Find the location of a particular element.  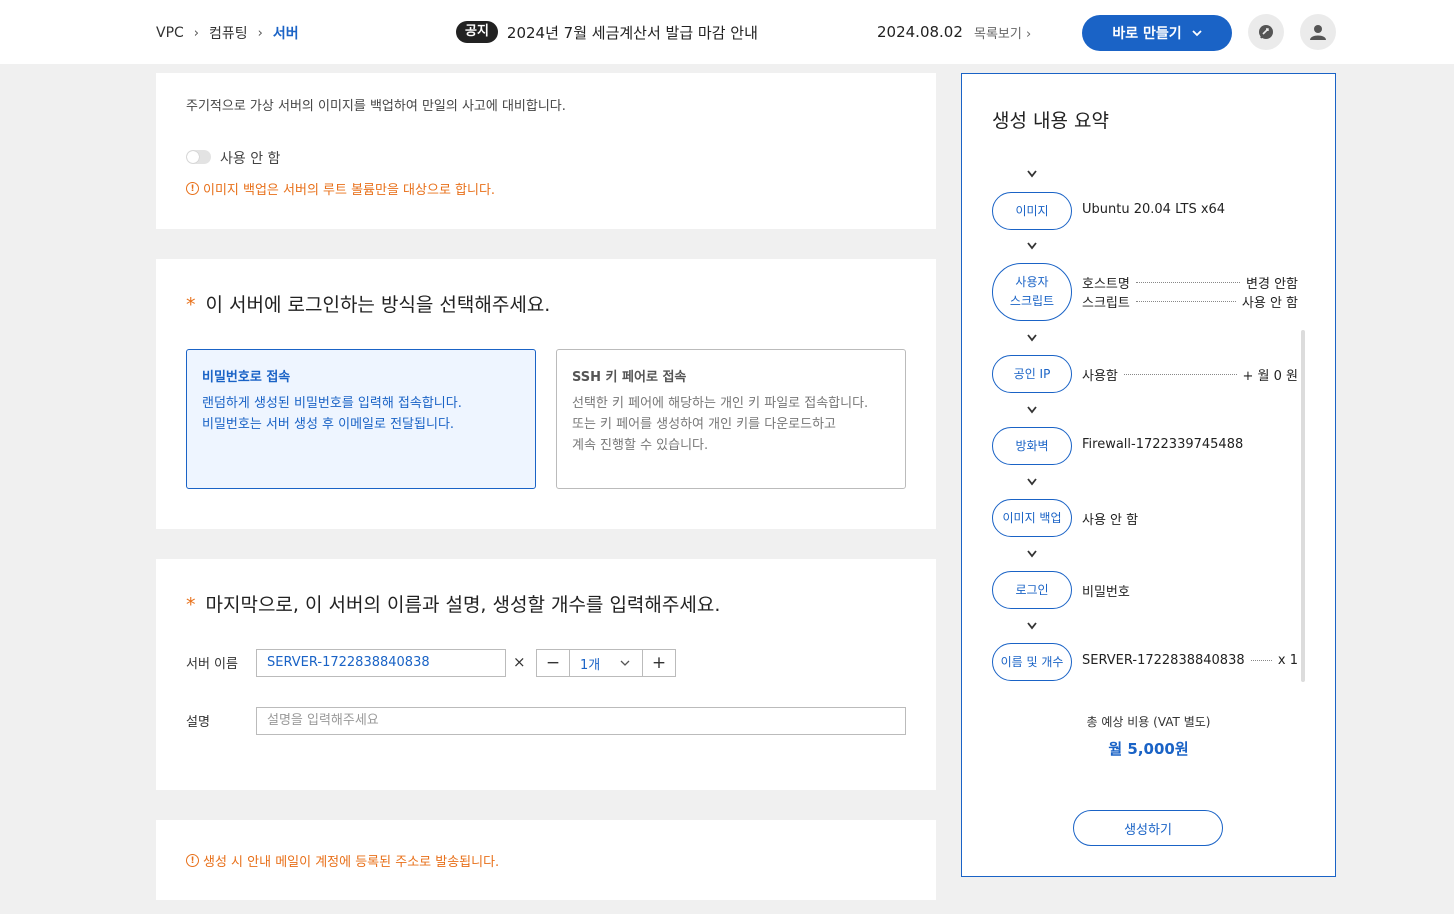

quick-create-button: 바로 만들기 is located at coordinates (1157, 33).